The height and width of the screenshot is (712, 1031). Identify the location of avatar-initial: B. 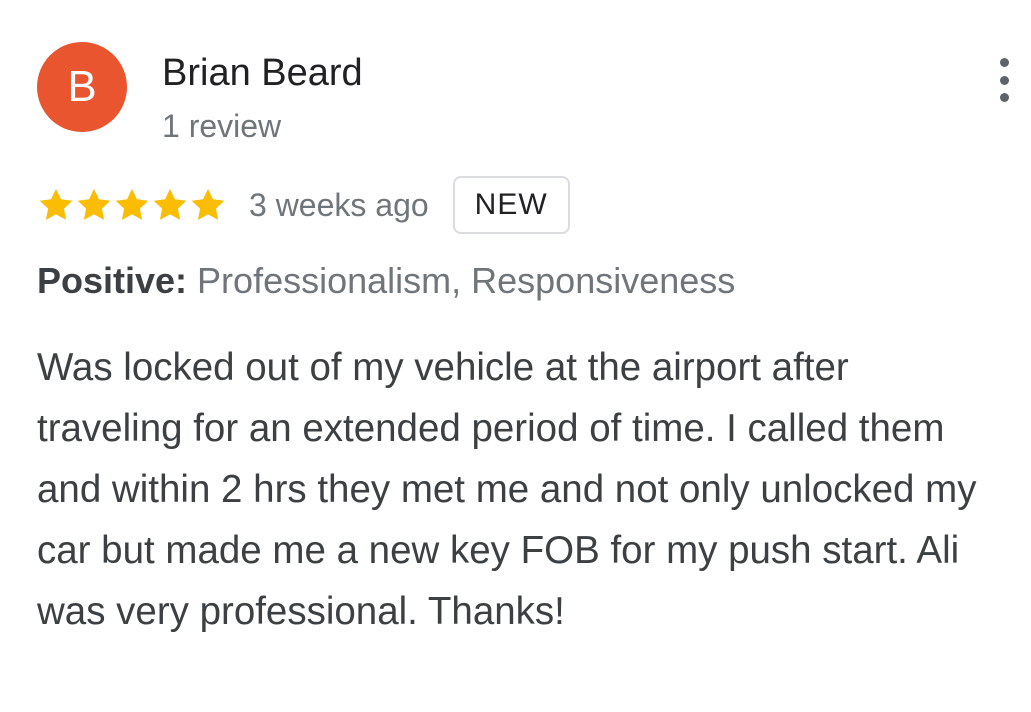
(82, 86).